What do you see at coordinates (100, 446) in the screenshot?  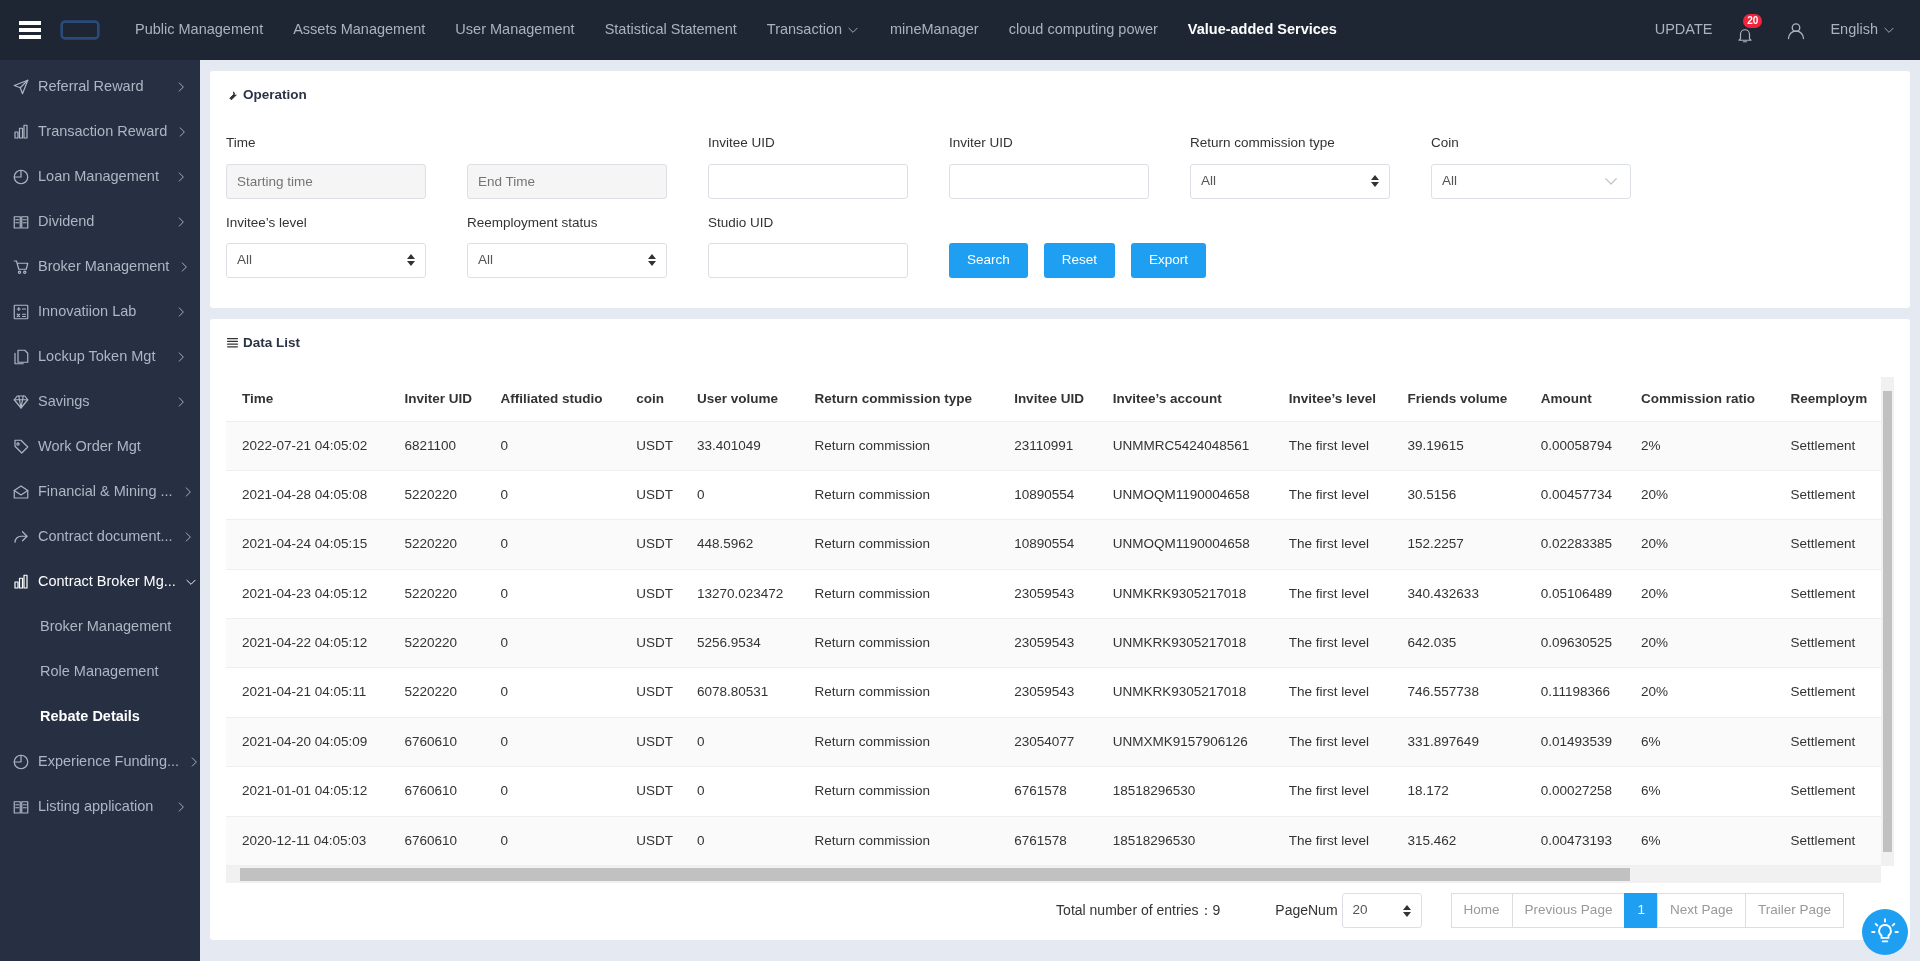 I see `sidebar-item: Work Order Mgt` at bounding box center [100, 446].